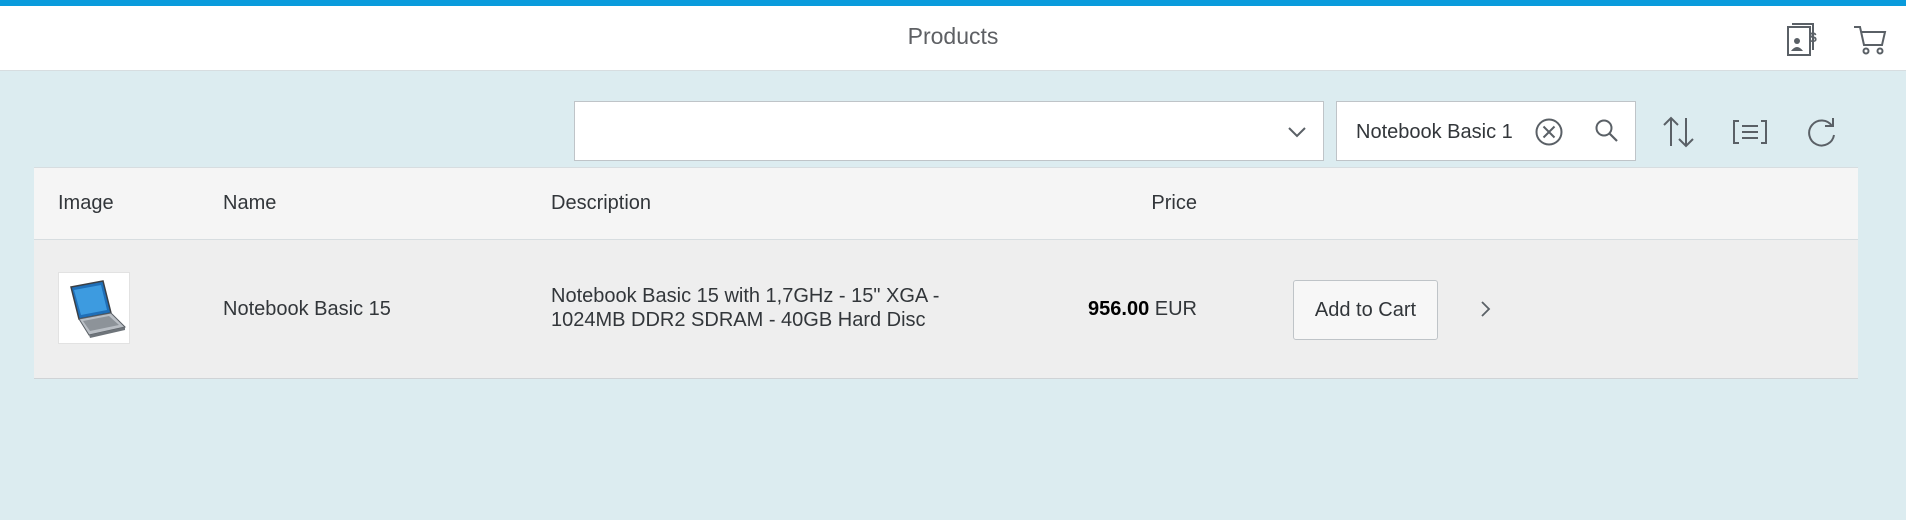 Image resolution: width=1906 pixels, height=520 pixels. I want to click on column-header-price: Price, so click(1174, 203).